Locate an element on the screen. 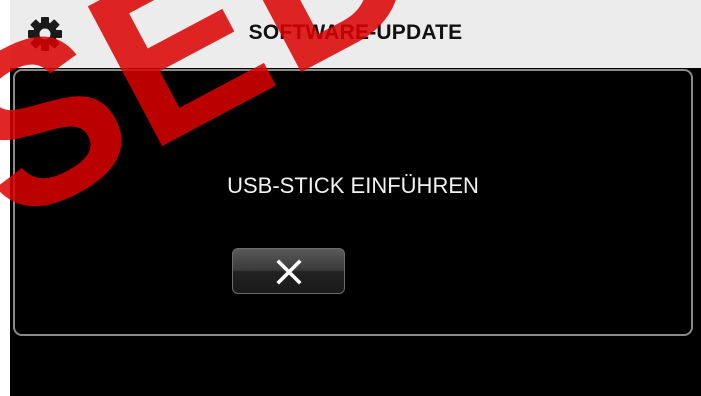 This screenshot has height=396, width=701. dialog-message: USB-STICK EINFÜHREN is located at coordinates (353, 185).